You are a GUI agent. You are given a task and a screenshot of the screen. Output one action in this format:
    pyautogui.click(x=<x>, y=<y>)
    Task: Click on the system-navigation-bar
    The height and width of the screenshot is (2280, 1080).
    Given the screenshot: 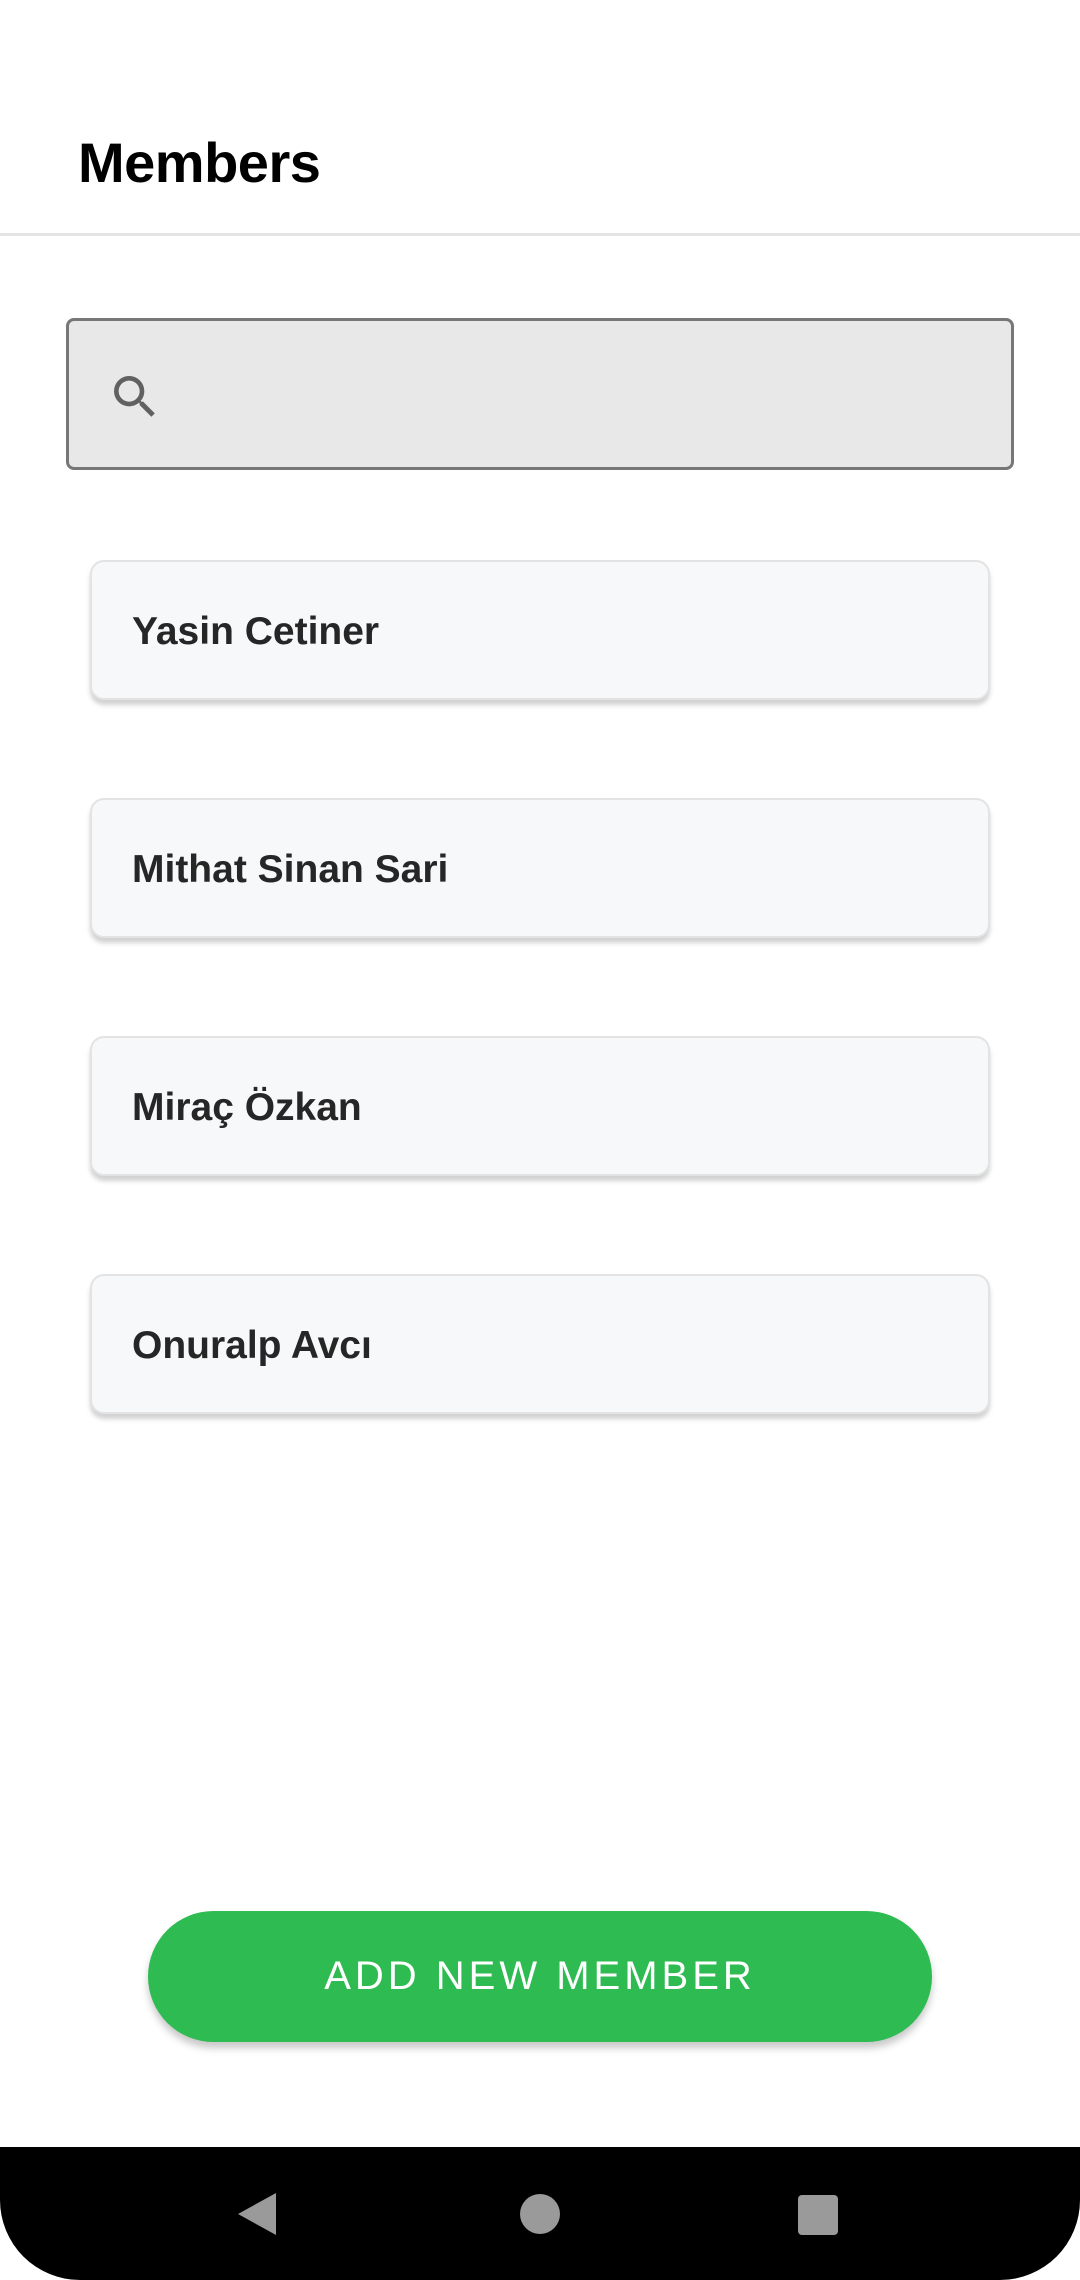 What is the action you would take?
    pyautogui.click(x=540, y=2213)
    